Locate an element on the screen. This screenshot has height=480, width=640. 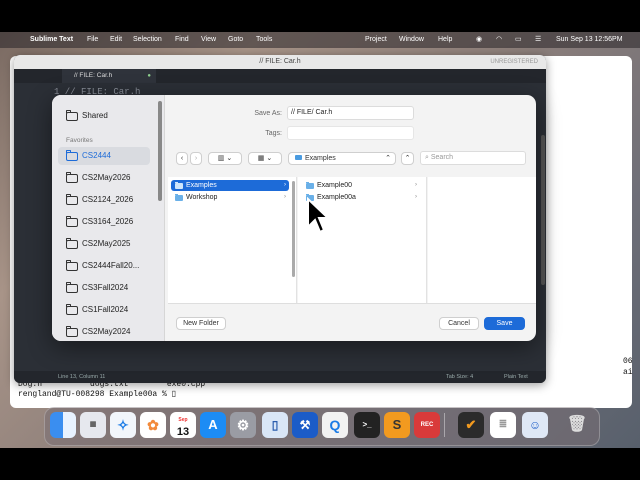
system-settings-icon: ⚙ is located at coordinates (243, 425).